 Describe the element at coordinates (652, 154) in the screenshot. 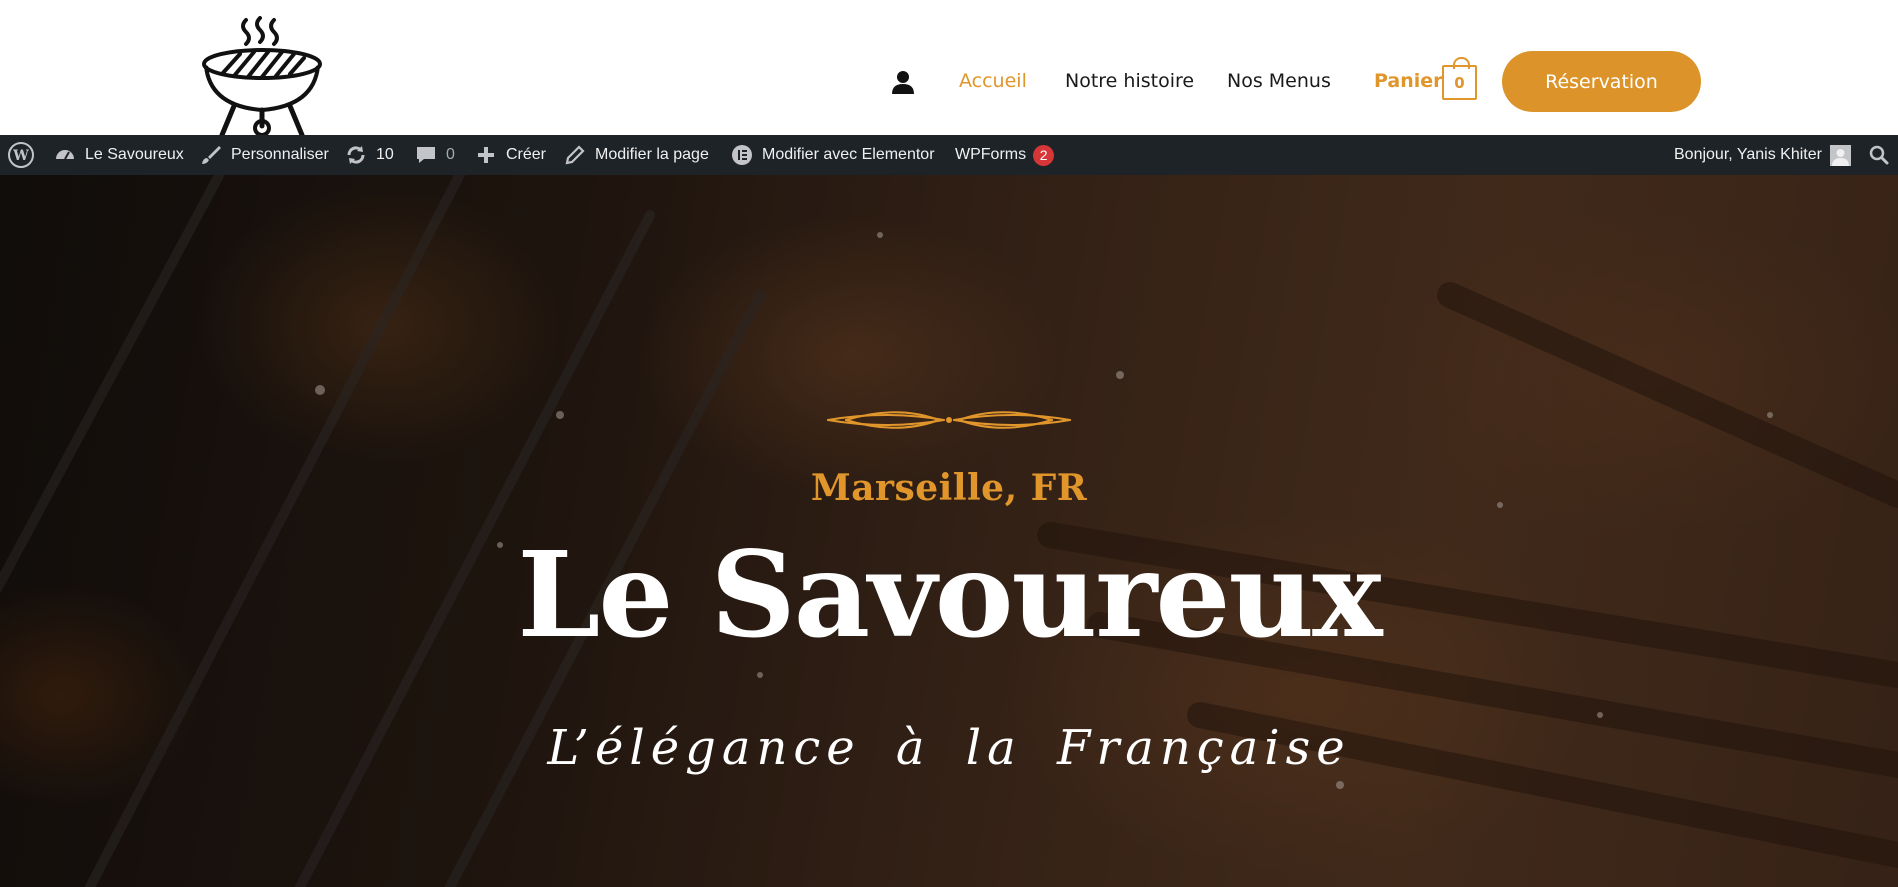

I see `adminbar-edit-page-label: Modifier la page` at that location.